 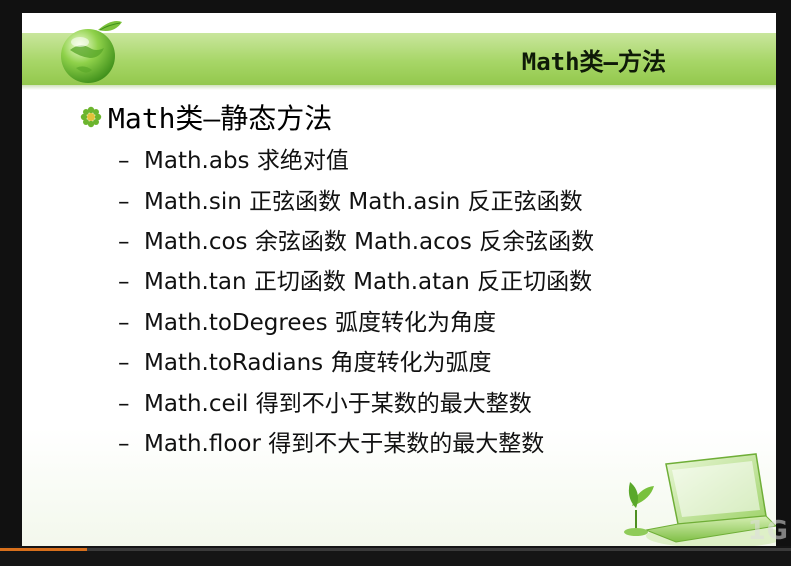 I want to click on list-item: – Math.toDegrees 弧度转化为角度, so click(x=356, y=323).